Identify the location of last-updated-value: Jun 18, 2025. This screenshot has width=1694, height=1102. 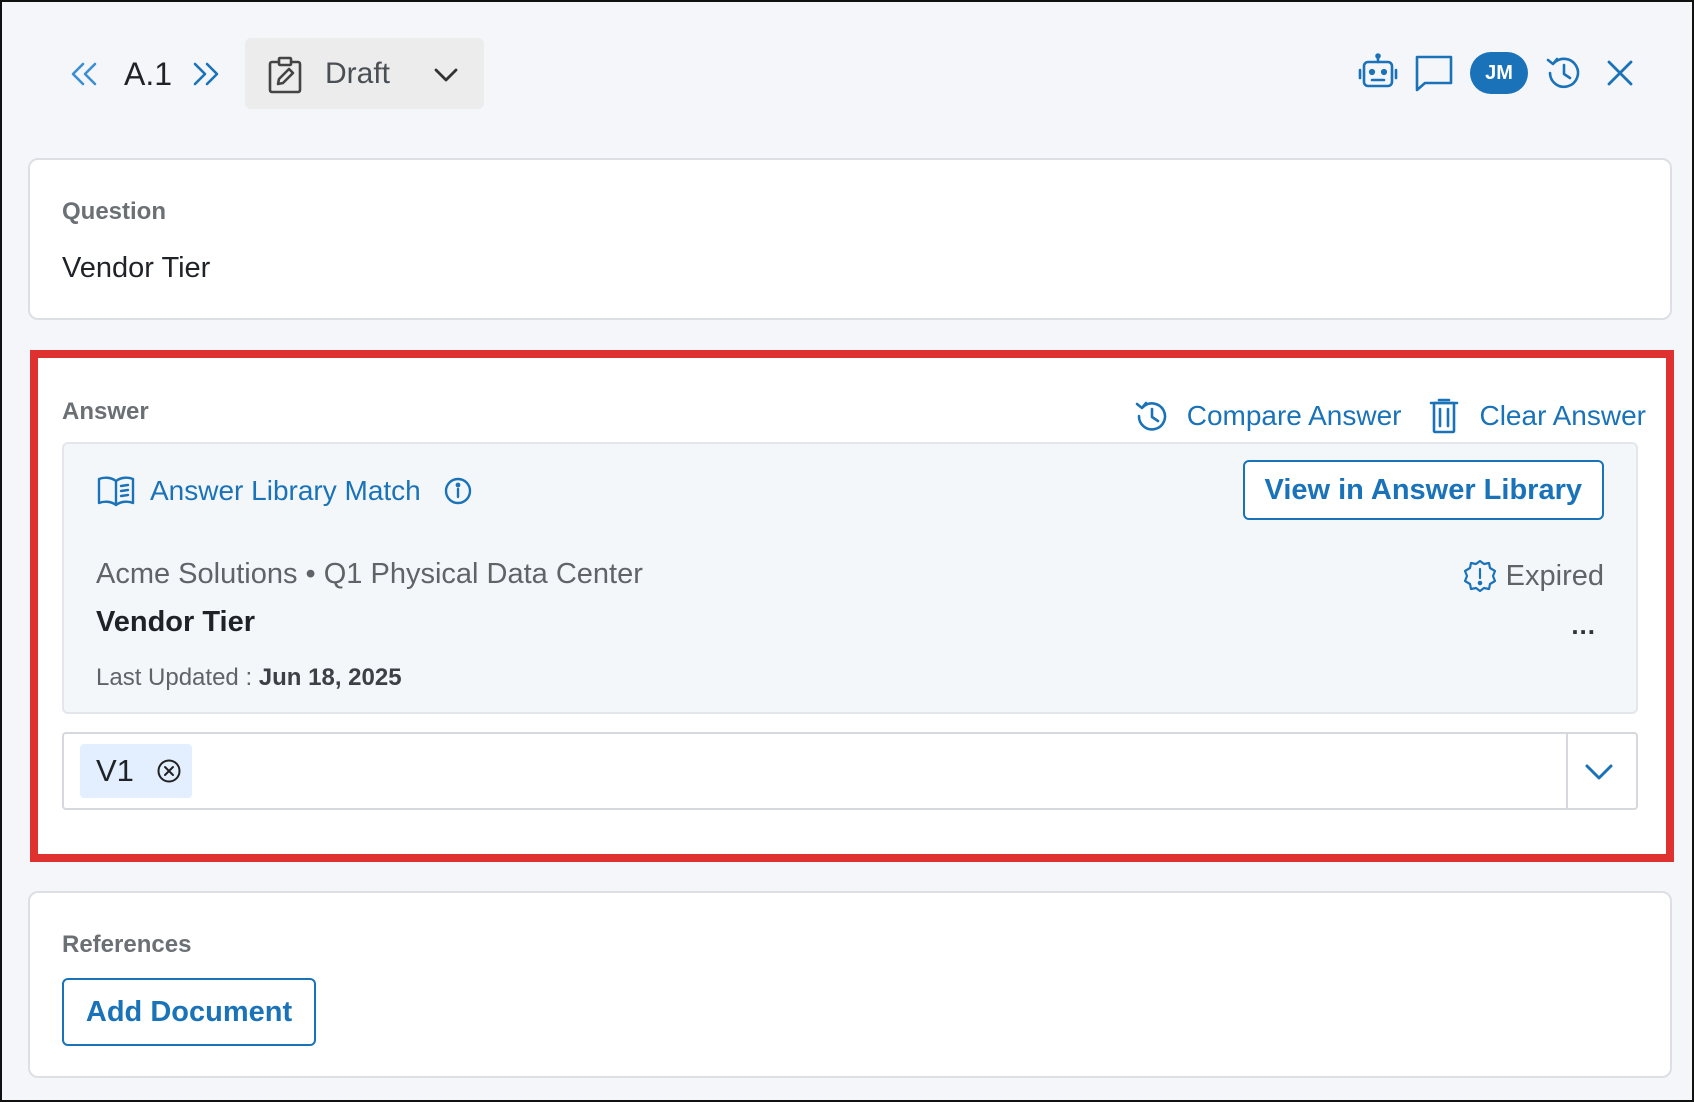
(330, 677).